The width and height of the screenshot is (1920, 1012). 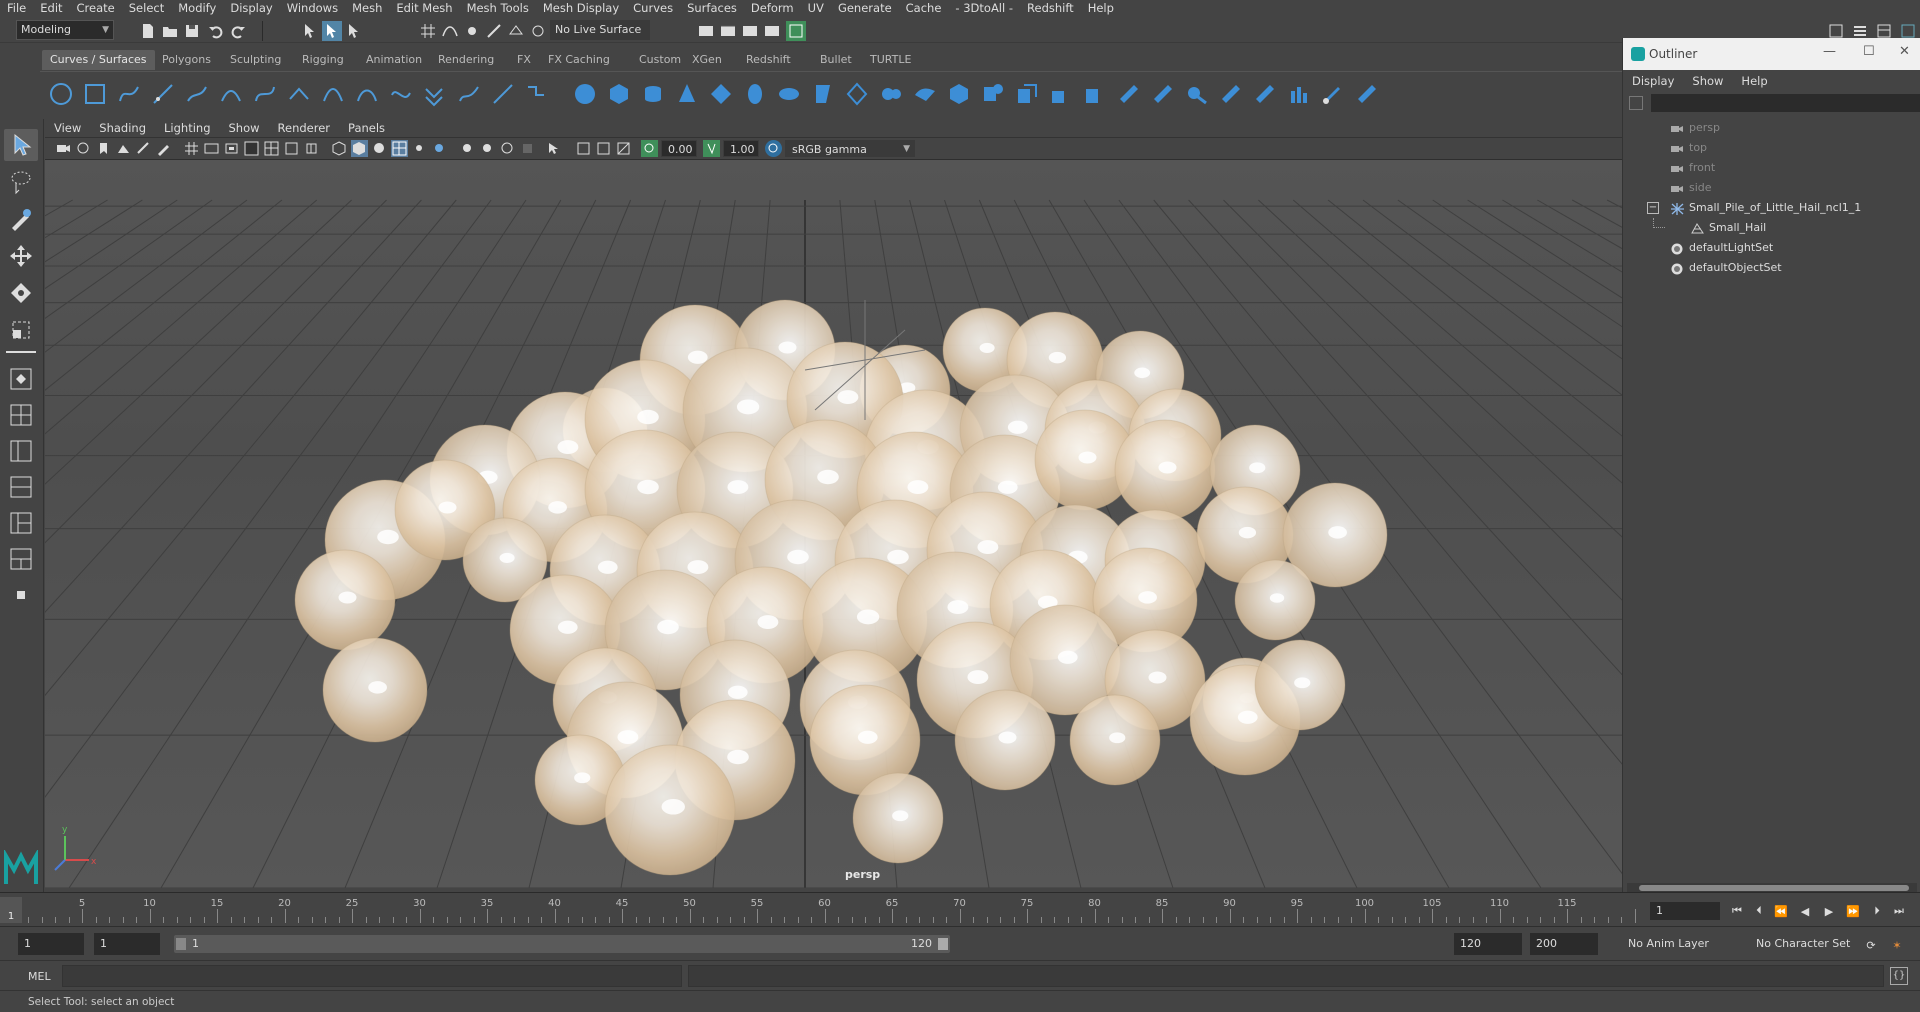 What do you see at coordinates (1869, 51) in the screenshot?
I see `maximize-icon: ☐` at bounding box center [1869, 51].